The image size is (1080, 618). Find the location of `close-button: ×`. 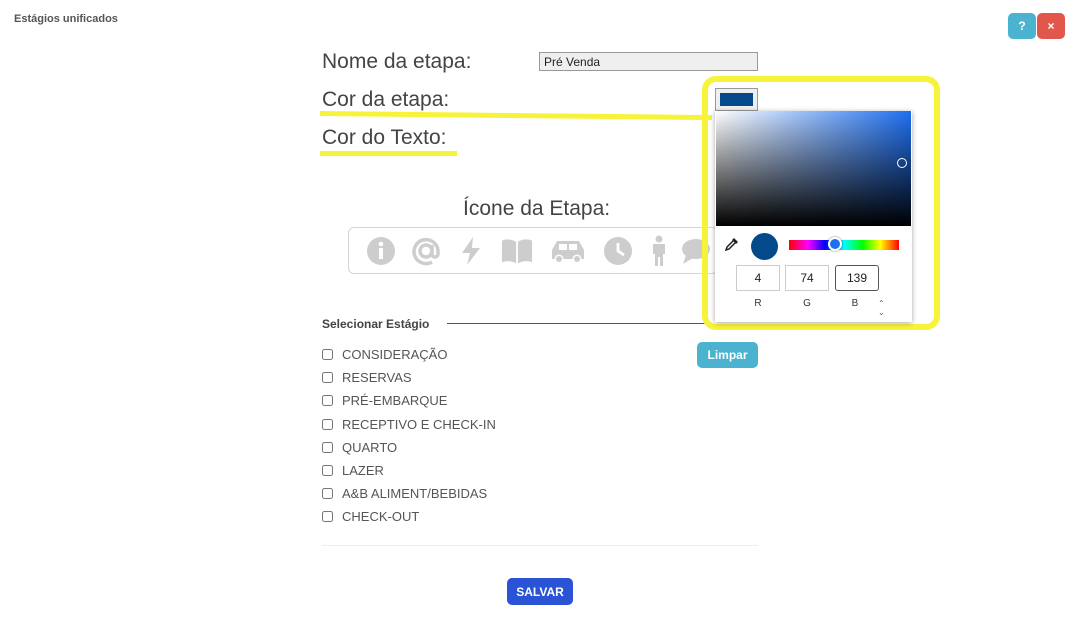

close-button: × is located at coordinates (1051, 26).